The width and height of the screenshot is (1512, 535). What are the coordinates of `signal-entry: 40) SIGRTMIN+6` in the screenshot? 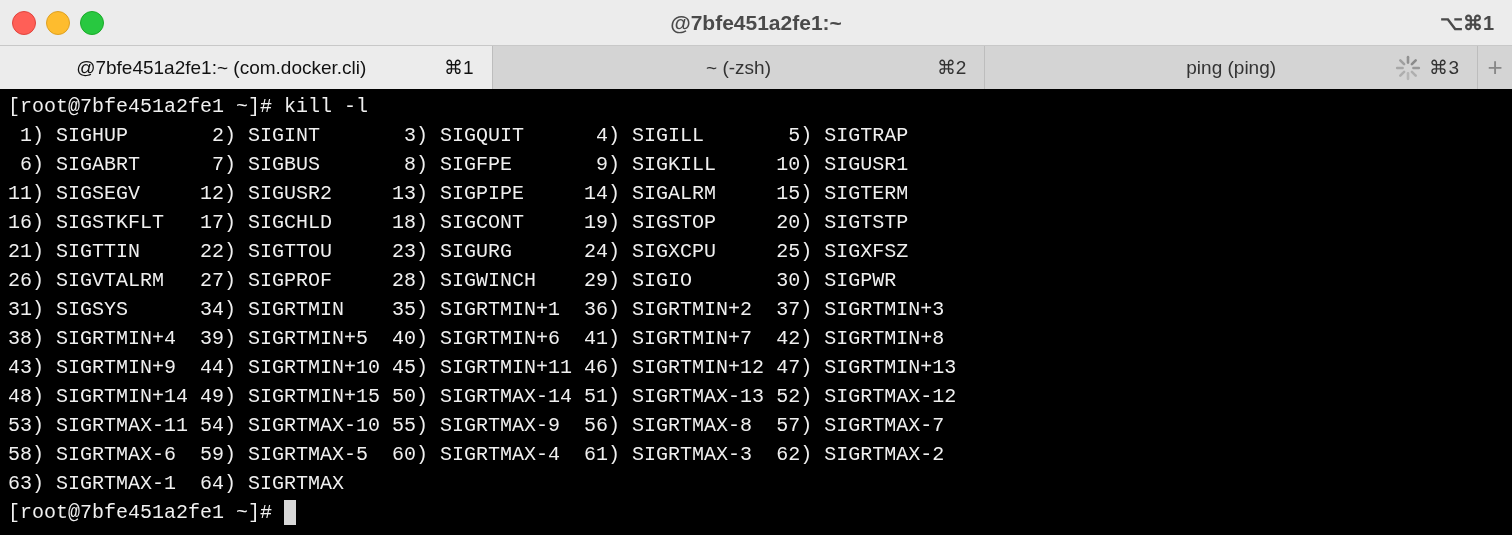 It's located at (477, 339).